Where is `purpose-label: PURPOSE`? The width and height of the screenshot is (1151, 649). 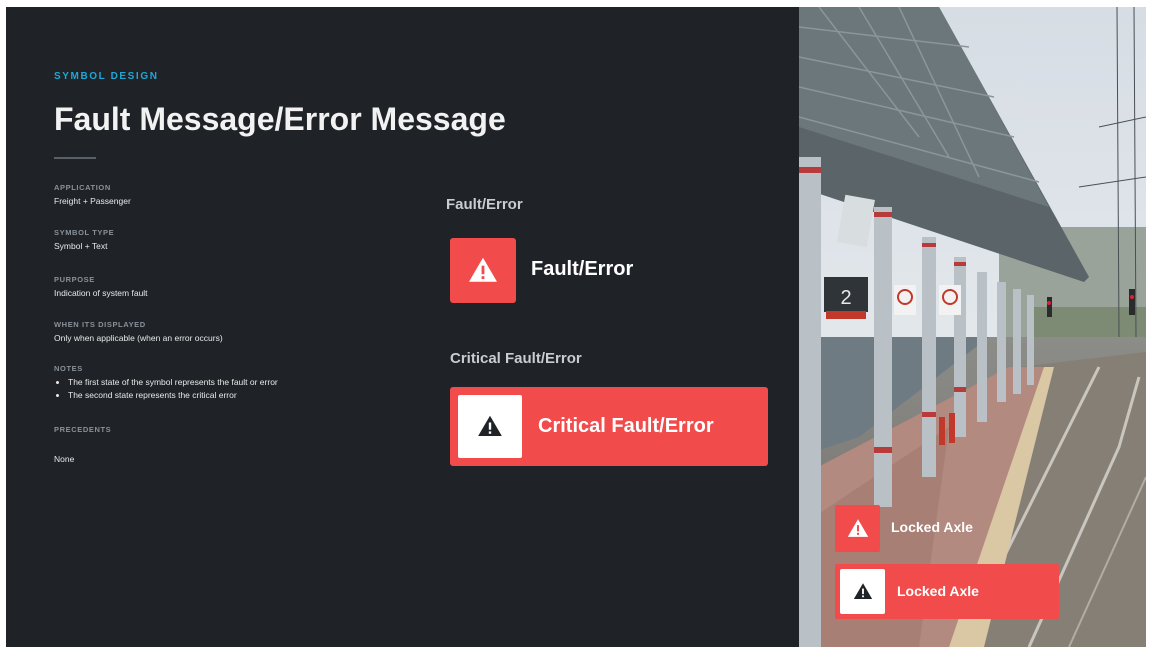
purpose-label: PURPOSE is located at coordinates (74, 279).